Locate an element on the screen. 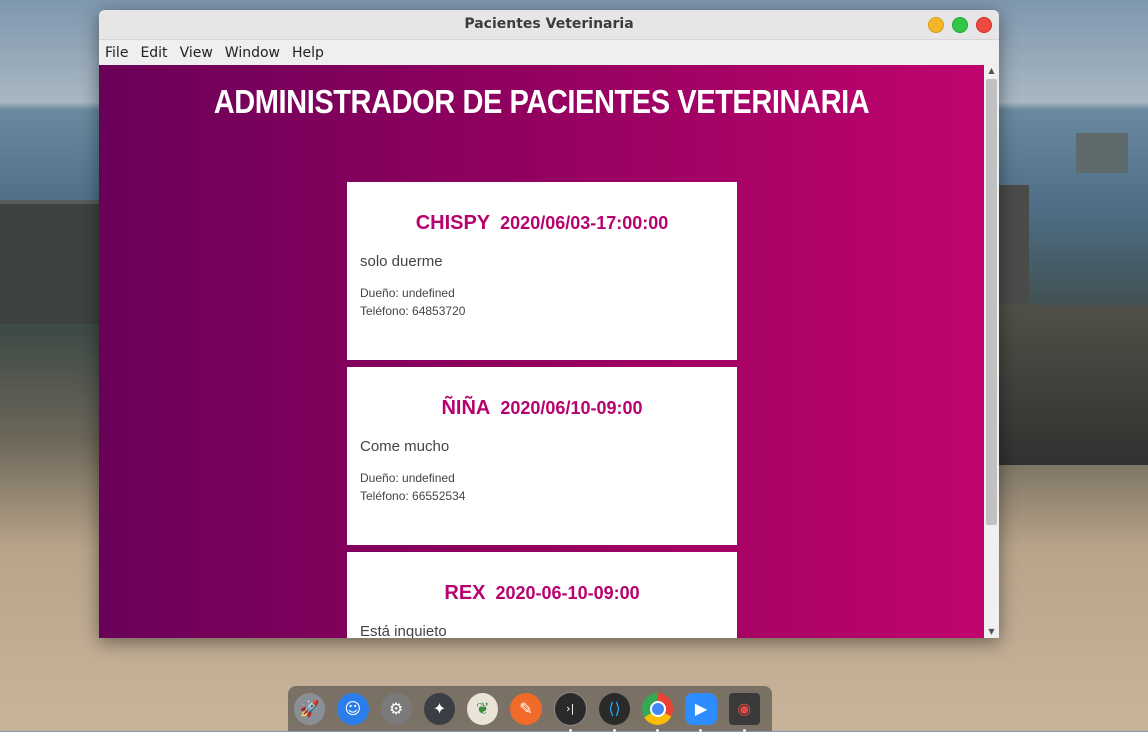  dock: 🚀 ☺ ⚙ ✦ ❦ ✎ ›| ⟨⟩ ▶ ◉ is located at coordinates (530, 709).